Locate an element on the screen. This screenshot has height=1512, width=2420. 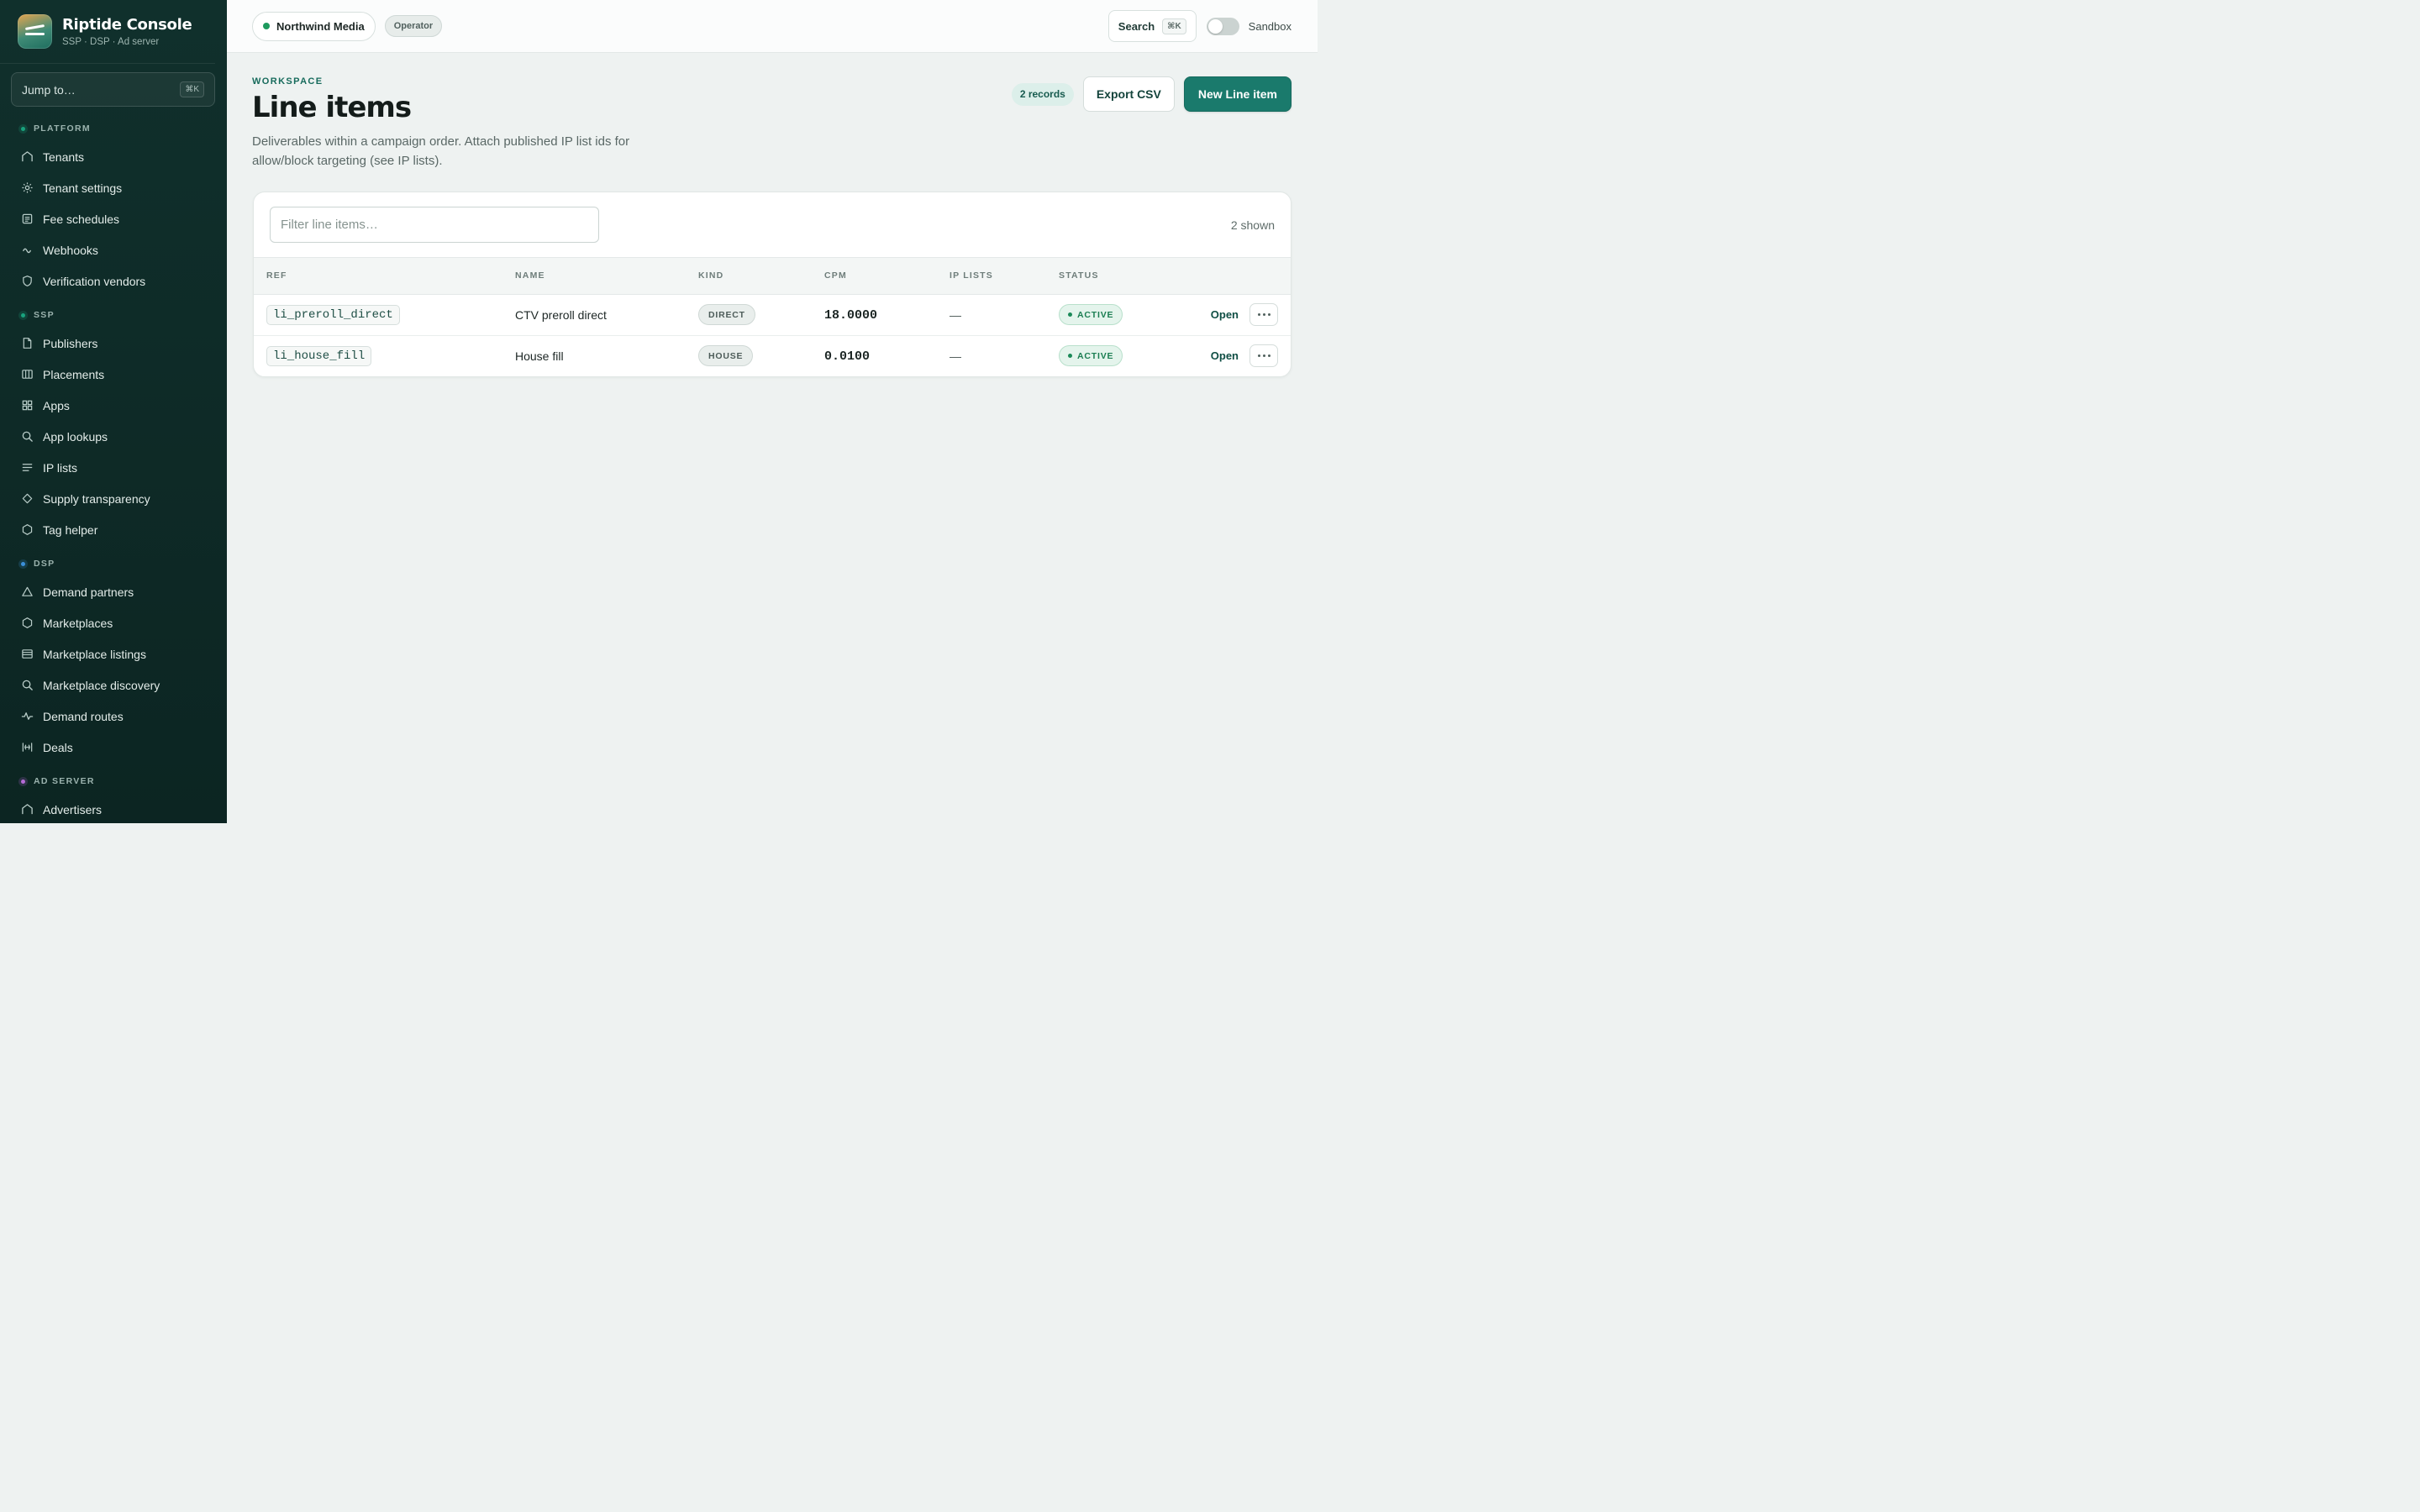
sidebar-item-label: IP lists is located at coordinates (60, 467).